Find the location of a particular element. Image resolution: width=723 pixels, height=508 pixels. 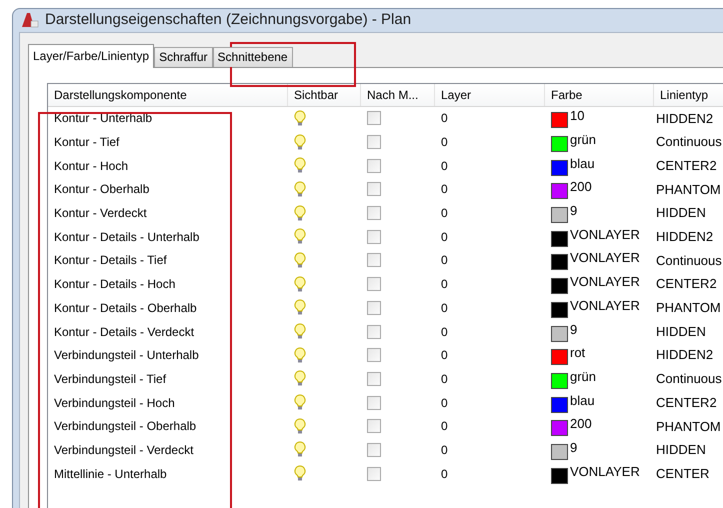

column-header: Layer is located at coordinates (490, 95).